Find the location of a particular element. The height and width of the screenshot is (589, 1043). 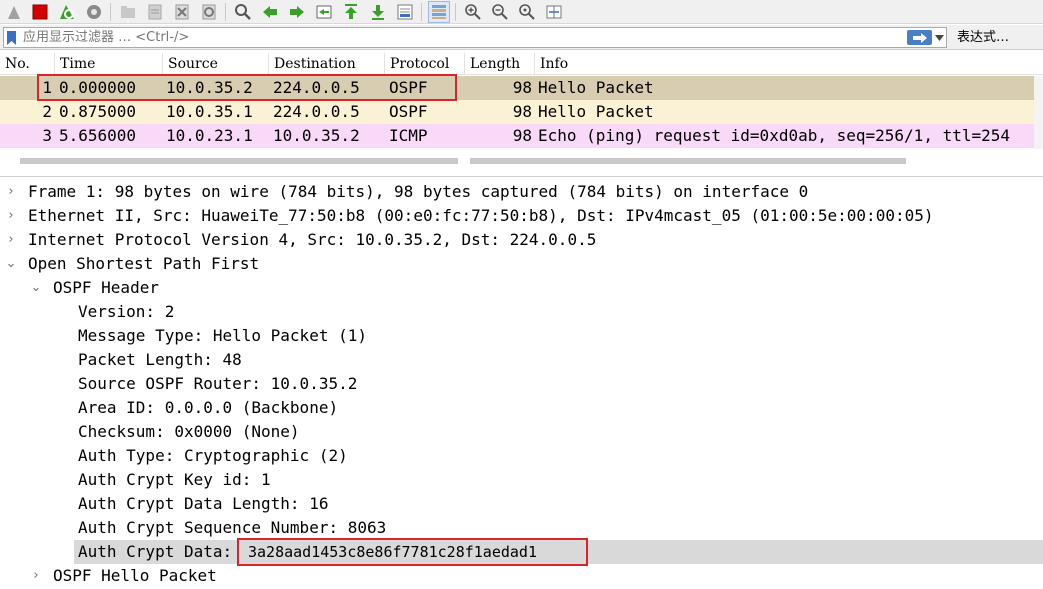

tree-row-field: Message Type: Hello Packet (1) is located at coordinates (521, 336).